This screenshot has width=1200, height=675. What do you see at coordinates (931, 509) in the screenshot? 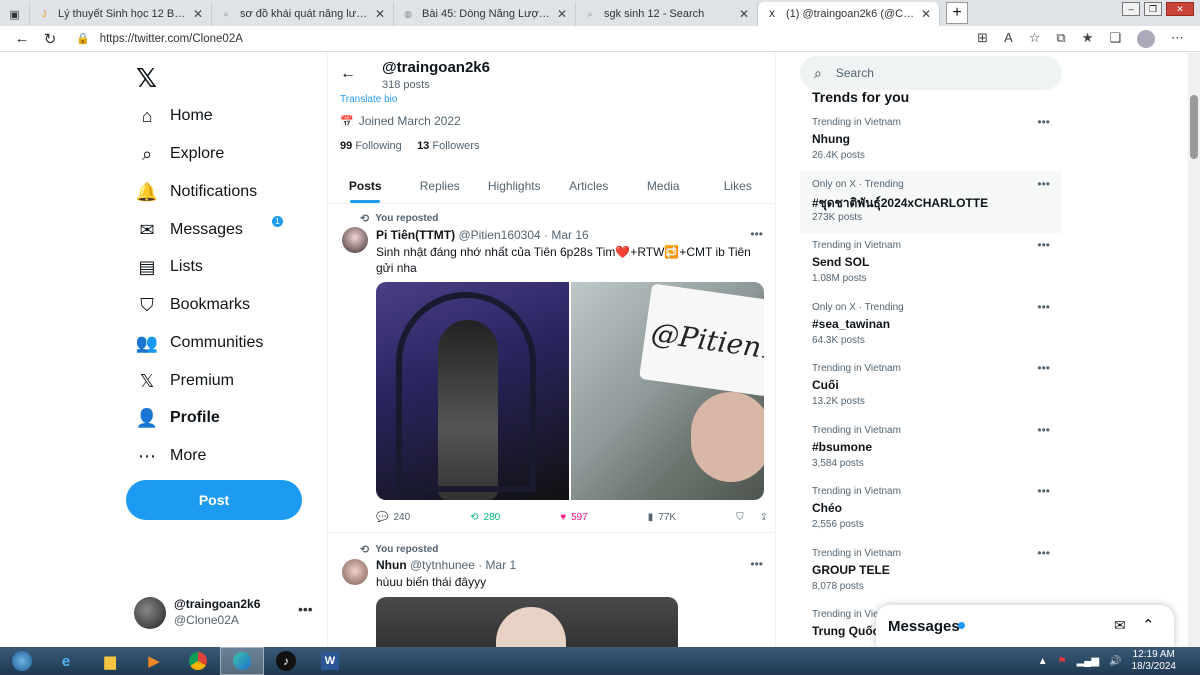
I see `trend-item: Trending in Vietnam Chéo 2,556 posts •••` at bounding box center [931, 509].